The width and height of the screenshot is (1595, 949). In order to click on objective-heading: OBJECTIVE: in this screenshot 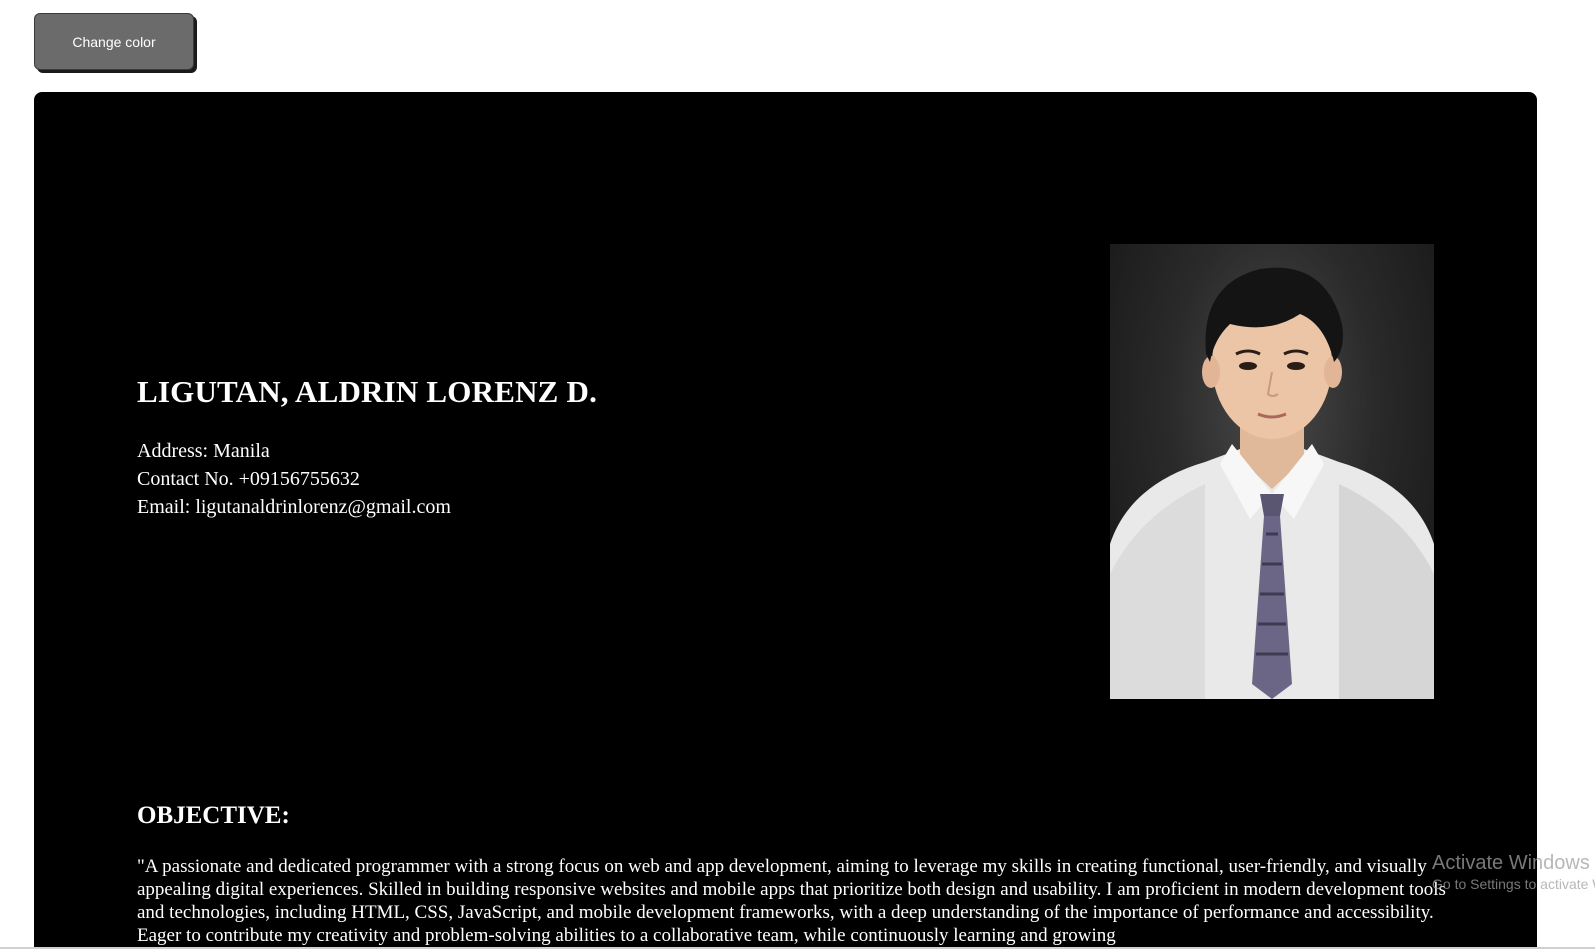, I will do `click(213, 815)`.